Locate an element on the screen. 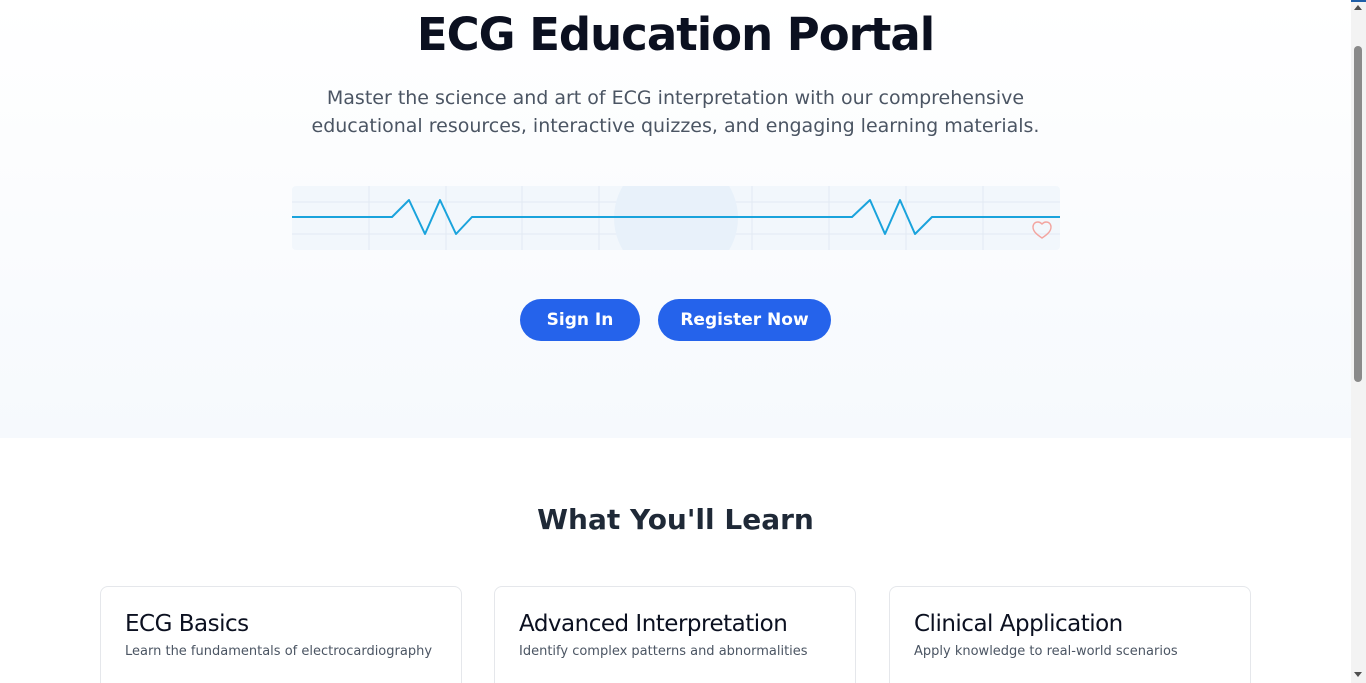 The height and width of the screenshot is (683, 1366). learn-section-title: What You'll Learn is located at coordinates (675, 519).